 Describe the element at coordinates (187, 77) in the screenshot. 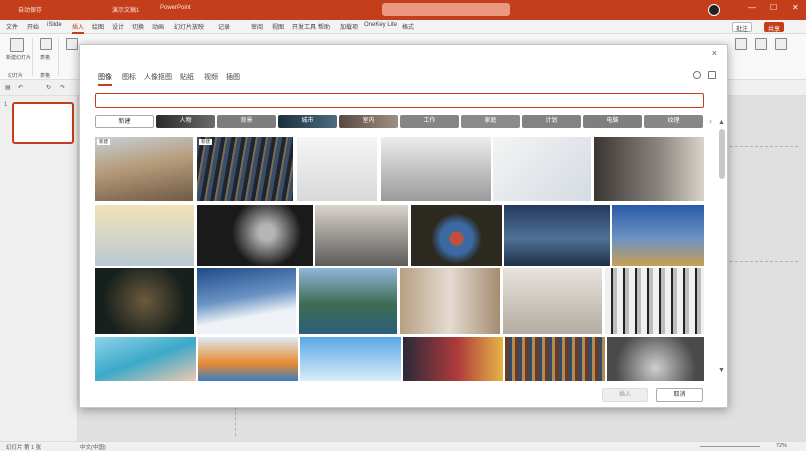

I see `tab-stickers: 贴纸` at that location.